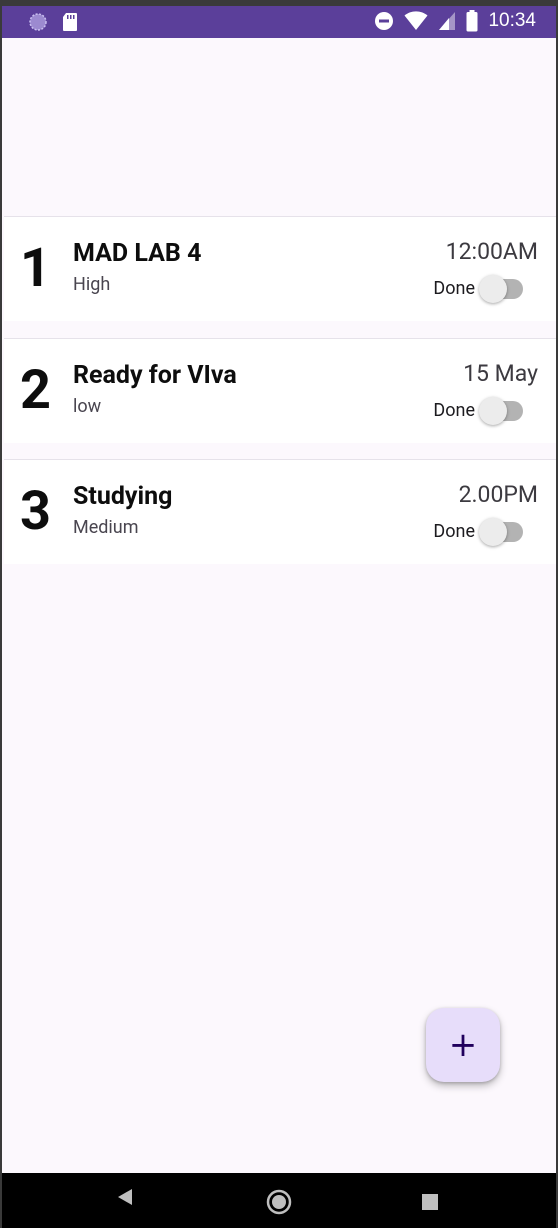 The image size is (558, 1228). Describe the element at coordinates (384, 21) in the screenshot. I see `do-not-disturb-icon` at that location.